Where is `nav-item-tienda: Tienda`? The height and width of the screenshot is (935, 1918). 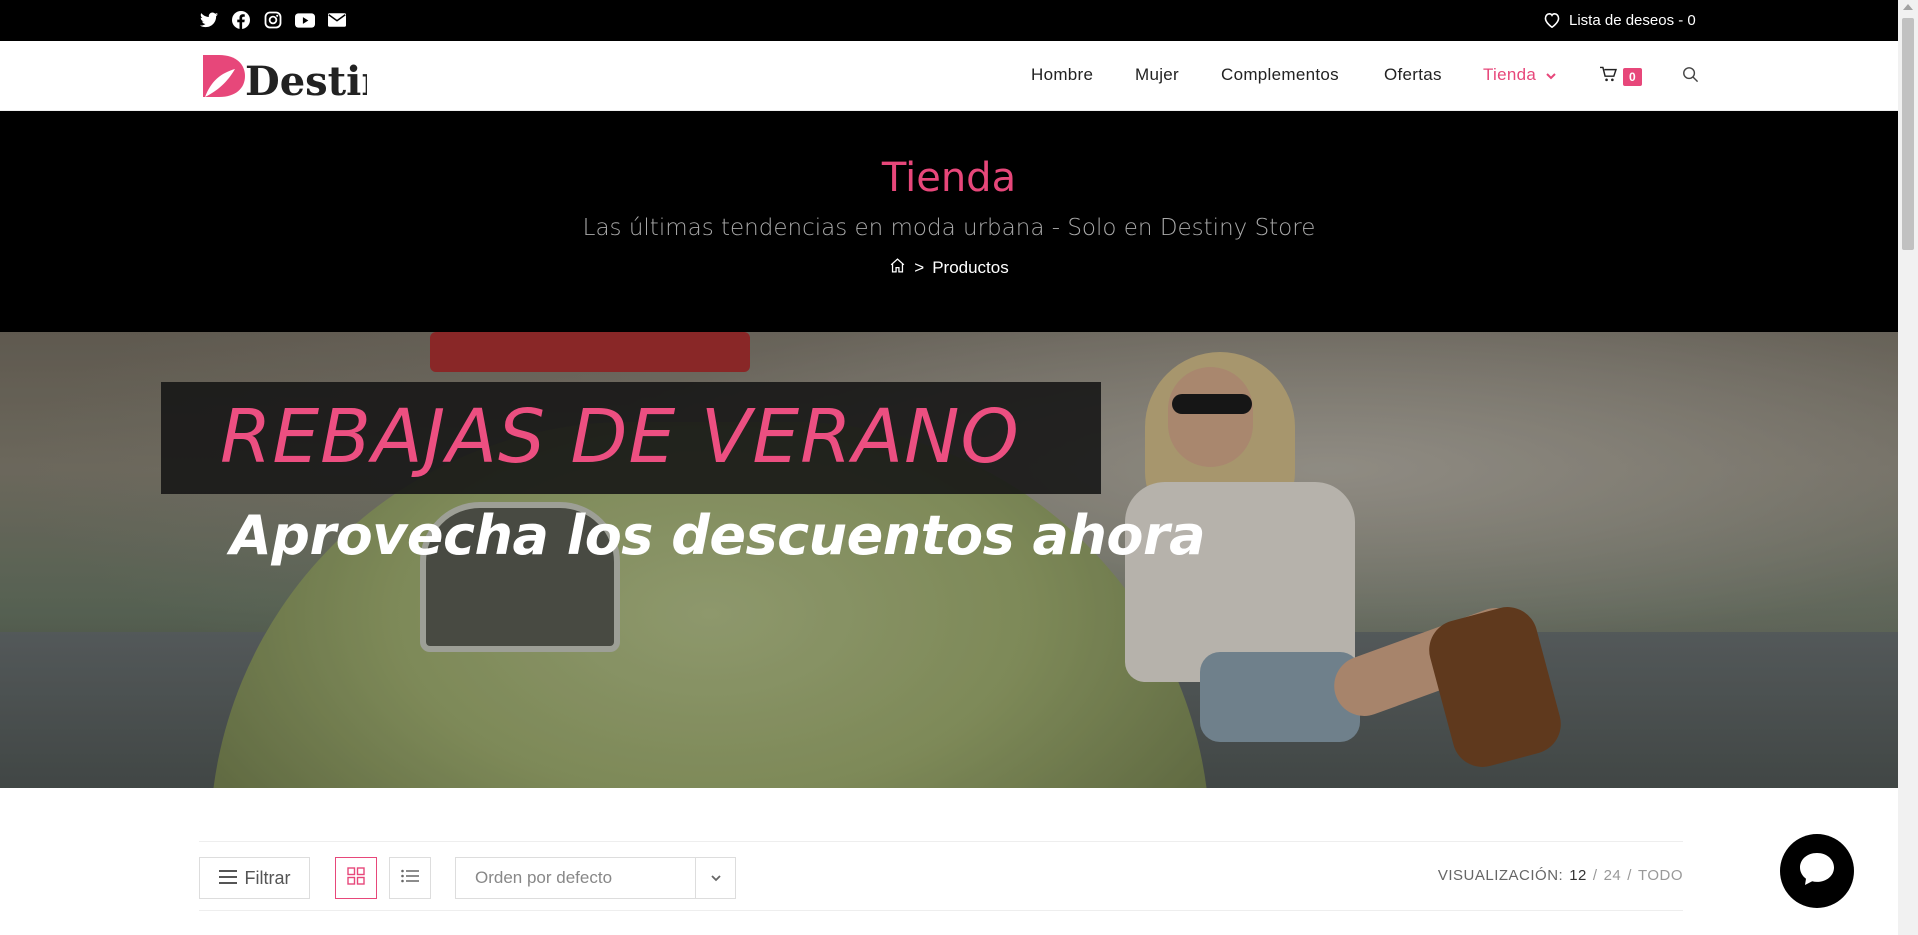 nav-item-tienda: Tienda is located at coordinates (1519, 75).